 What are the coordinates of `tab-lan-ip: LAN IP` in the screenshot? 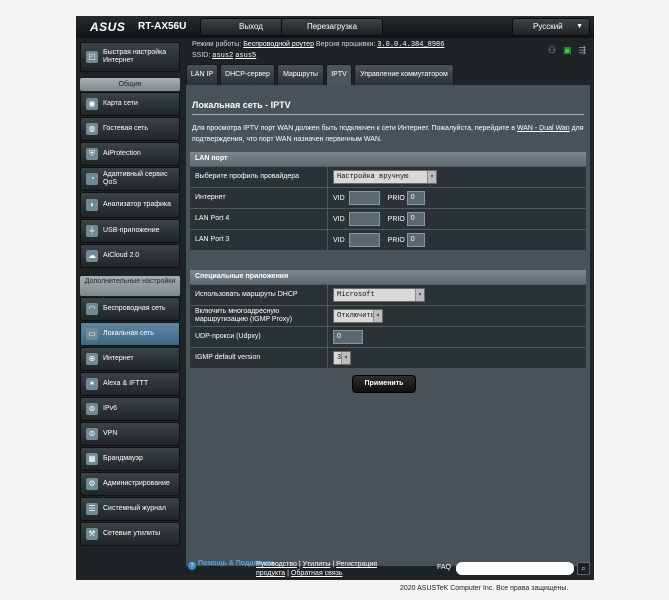 It's located at (202, 74).